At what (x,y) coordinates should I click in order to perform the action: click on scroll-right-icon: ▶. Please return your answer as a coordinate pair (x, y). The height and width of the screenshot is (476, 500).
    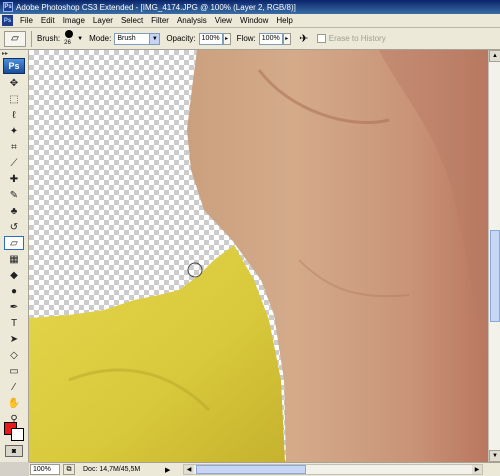
    Looking at the image, I should click on (477, 469).